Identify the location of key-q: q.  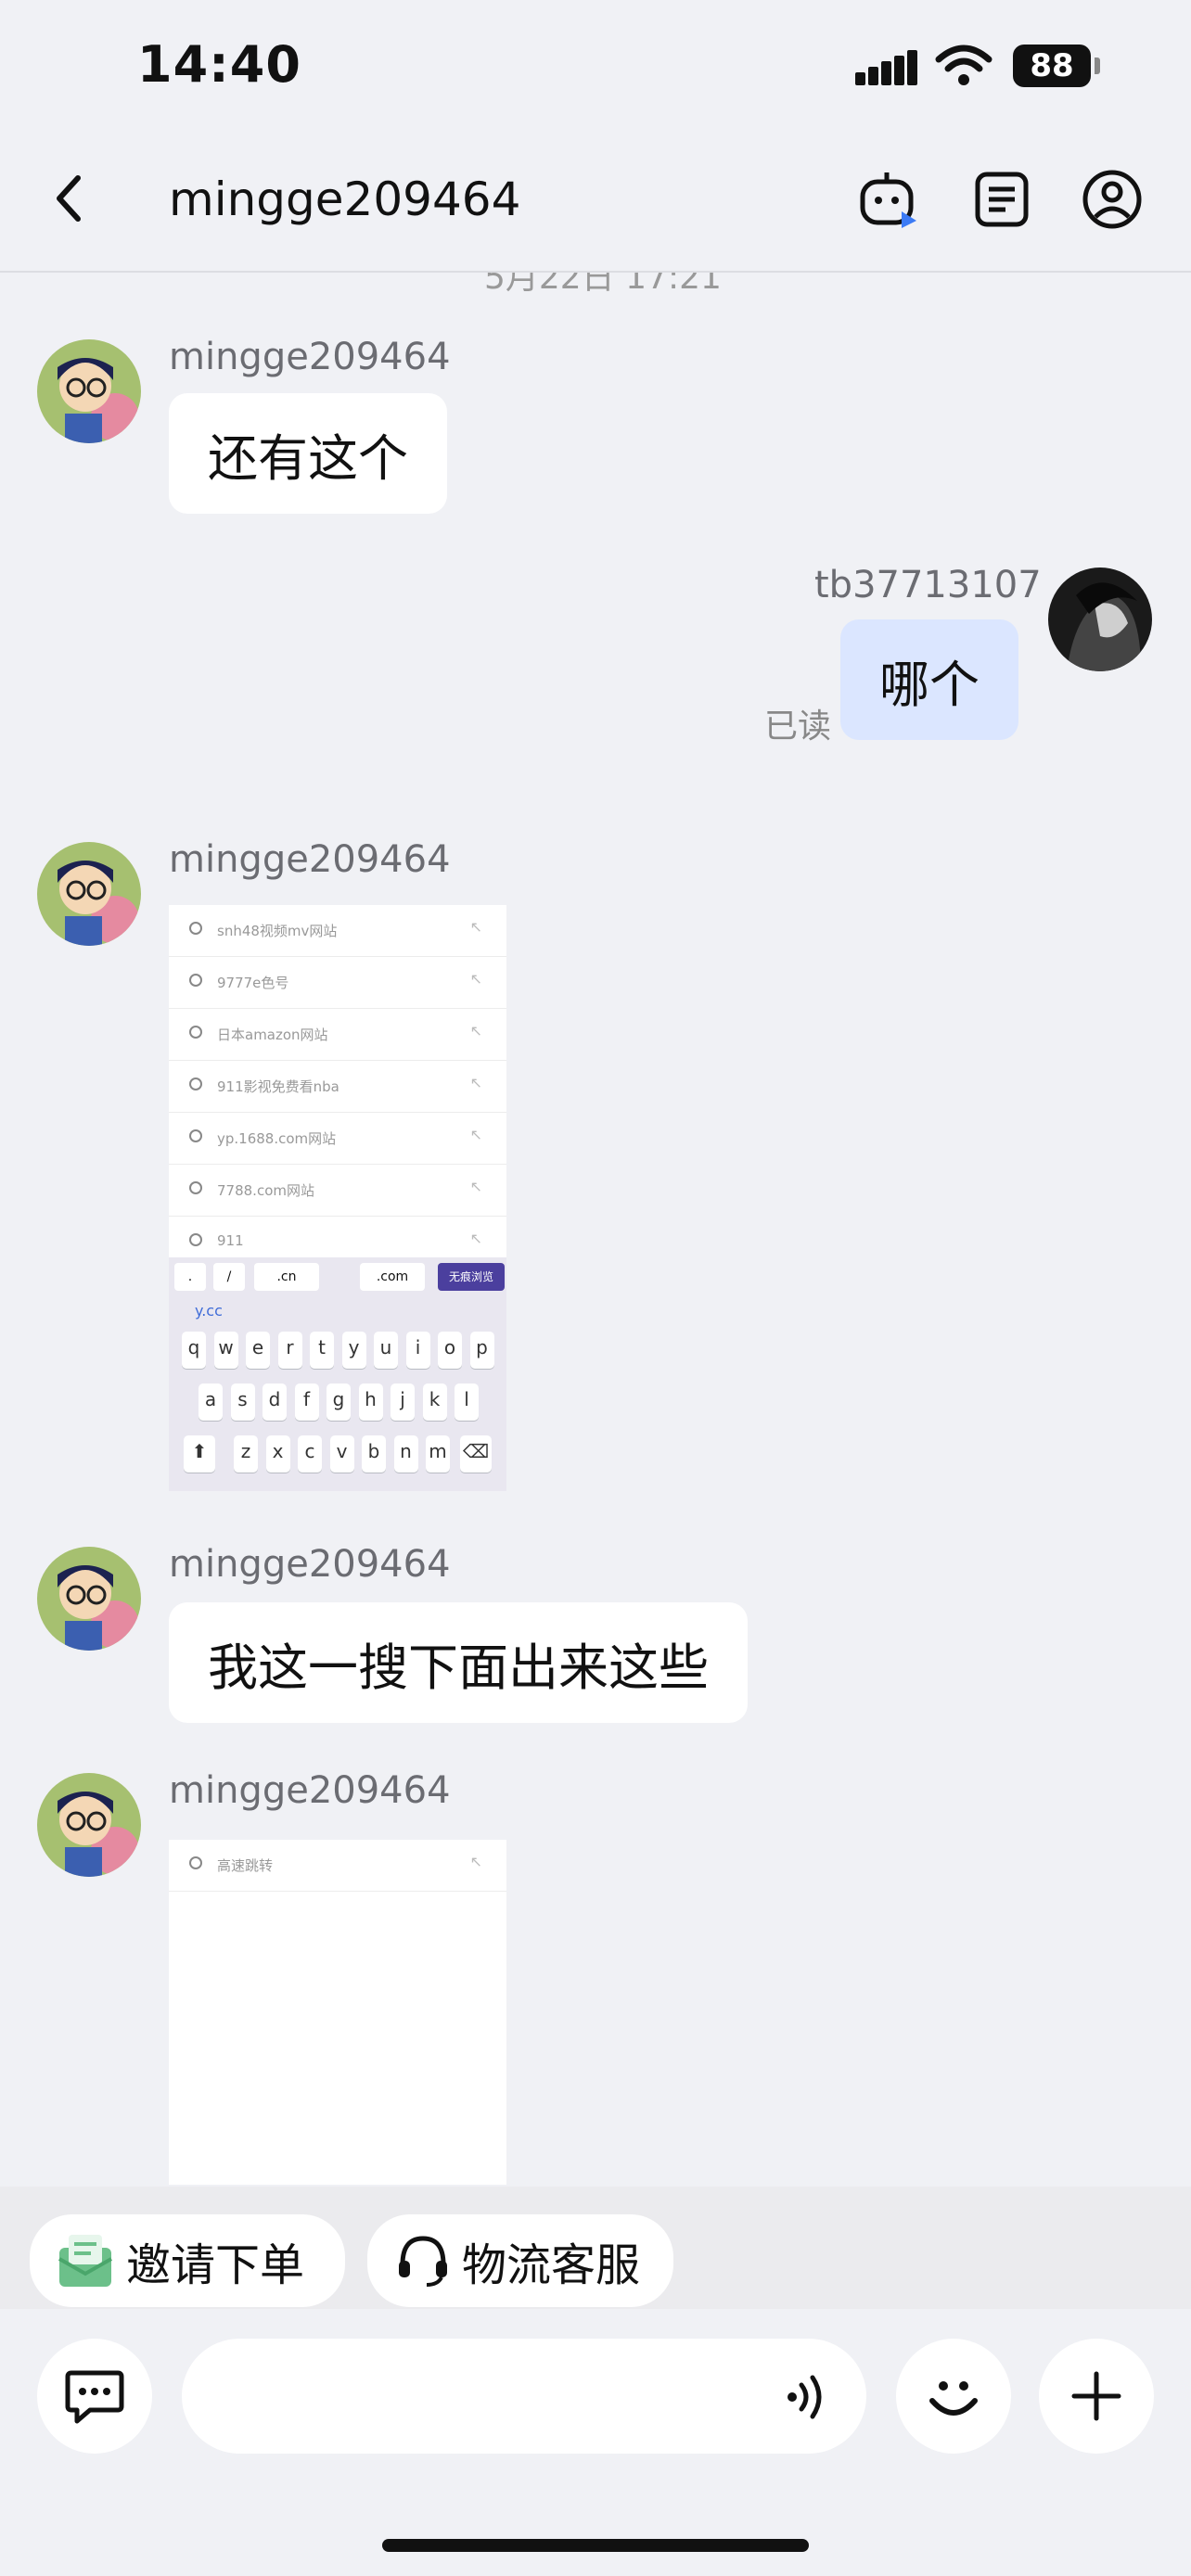
(194, 1351).